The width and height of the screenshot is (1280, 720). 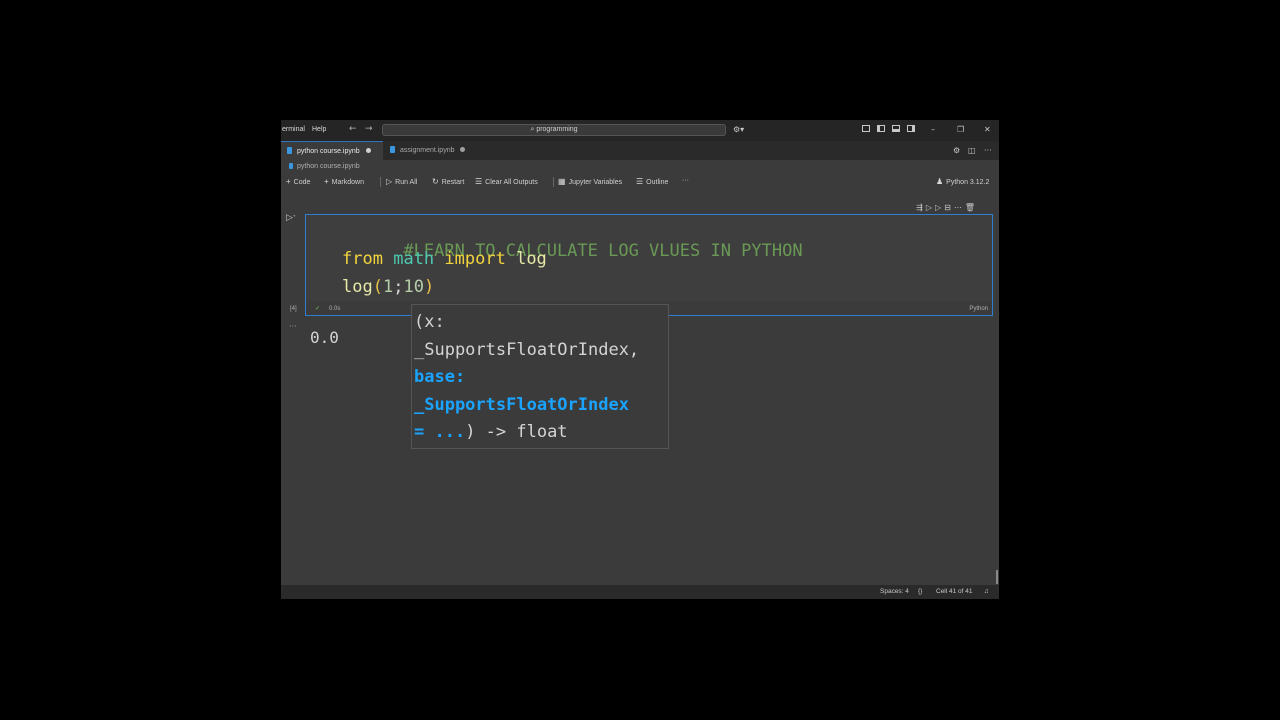 I want to click on function-call: log, so click(x=357, y=287).